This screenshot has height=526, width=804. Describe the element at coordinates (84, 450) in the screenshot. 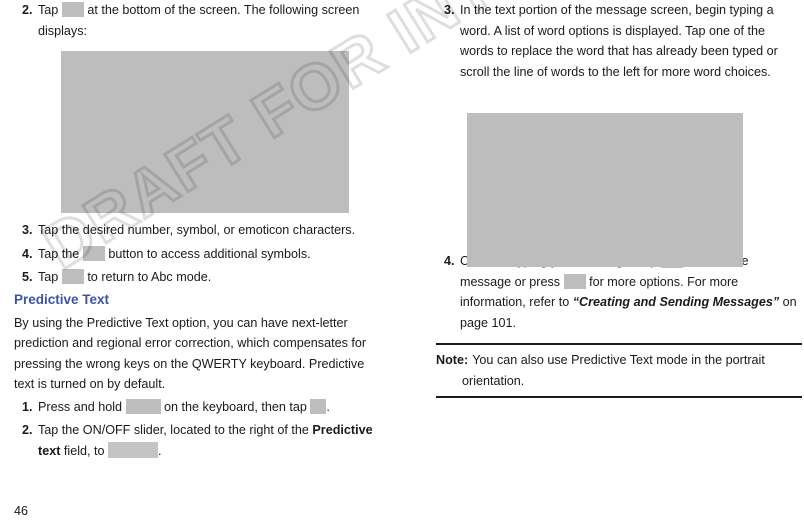

I see `step-text-middle: field, to` at that location.